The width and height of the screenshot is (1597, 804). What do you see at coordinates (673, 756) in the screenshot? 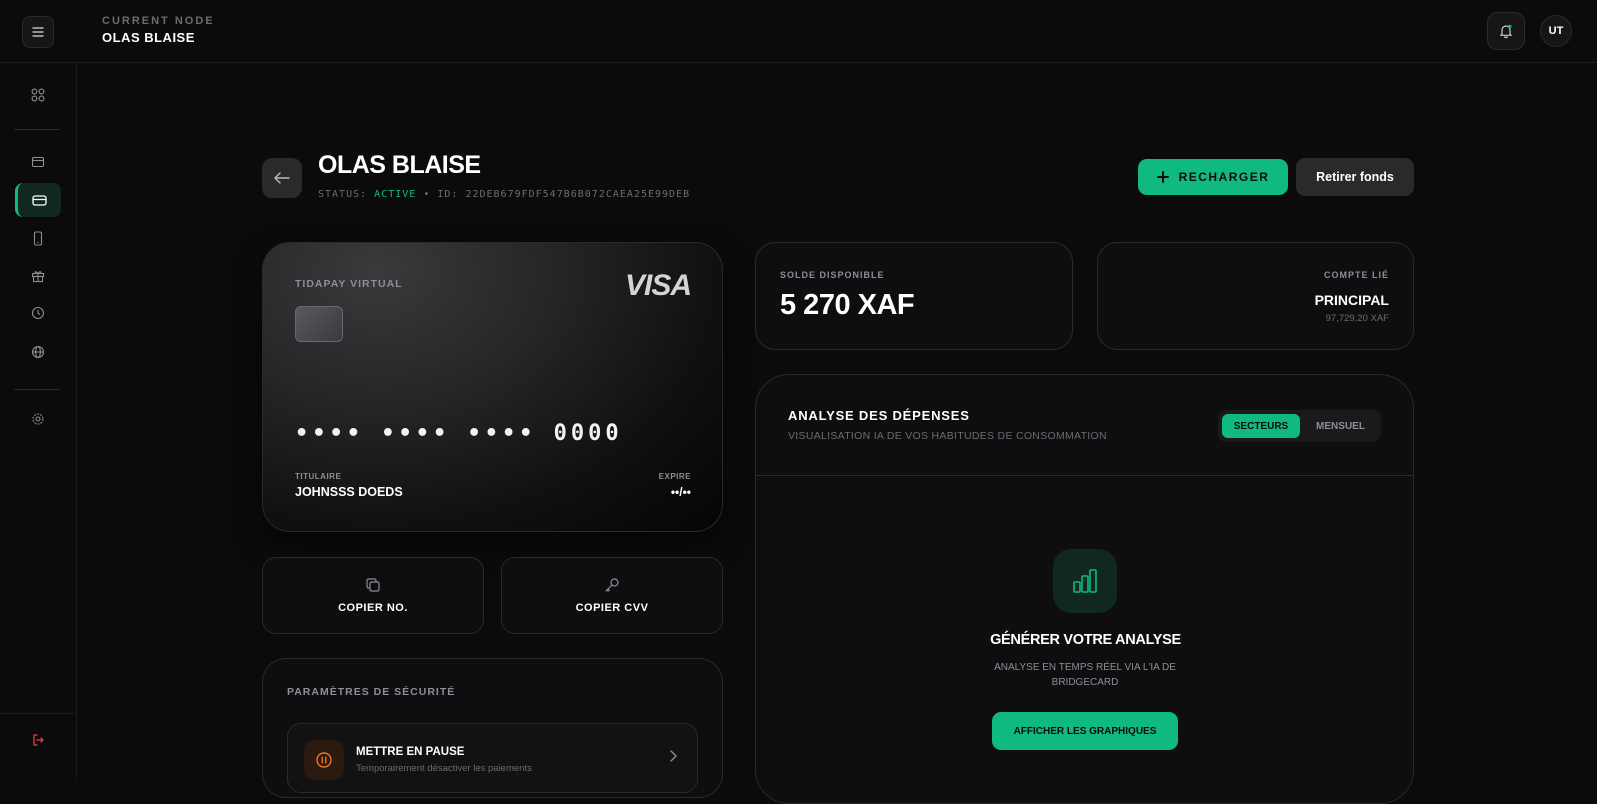
I see `chevron-right-icon` at bounding box center [673, 756].